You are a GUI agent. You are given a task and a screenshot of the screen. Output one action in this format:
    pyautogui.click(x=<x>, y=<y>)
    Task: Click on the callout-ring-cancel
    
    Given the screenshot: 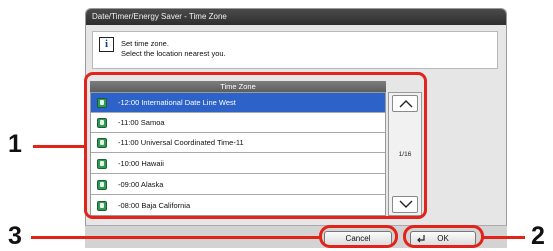 What is the action you would take?
    pyautogui.click(x=358, y=236)
    